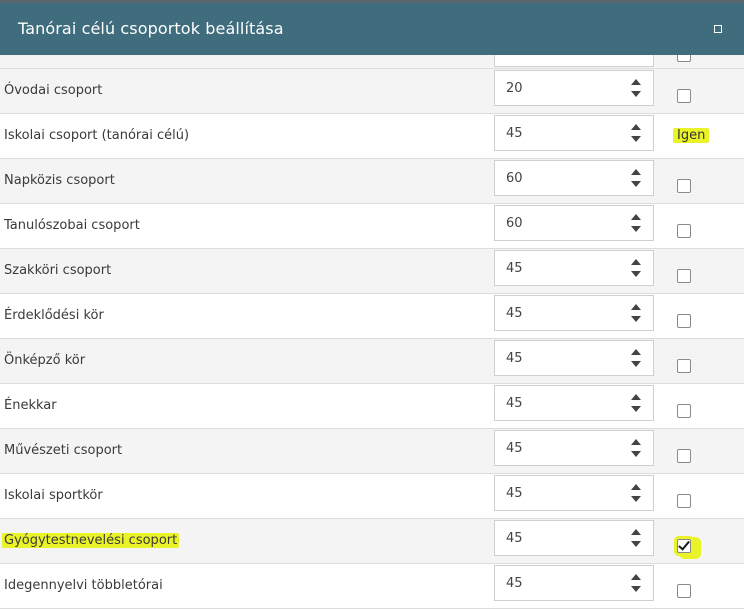 The image size is (744, 609). Describe the element at coordinates (372, 496) in the screenshot. I see `table-row: Iskolai sportkör 45` at that location.